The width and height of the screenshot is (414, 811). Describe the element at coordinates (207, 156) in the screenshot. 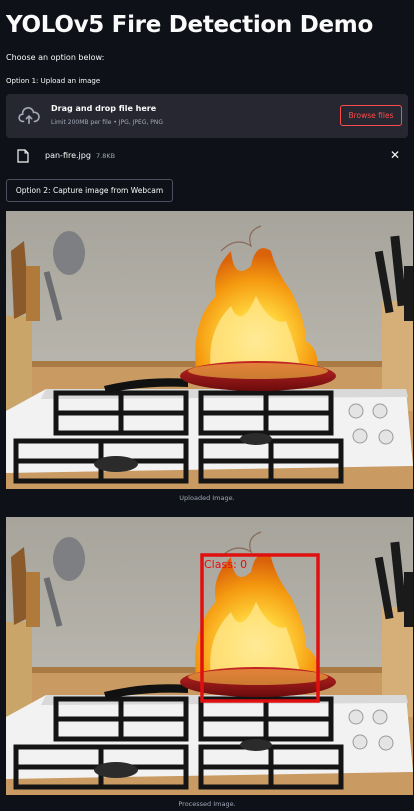

I see `uploaded-file-item: pan-fire.jpg 7.8KB ✕` at that location.